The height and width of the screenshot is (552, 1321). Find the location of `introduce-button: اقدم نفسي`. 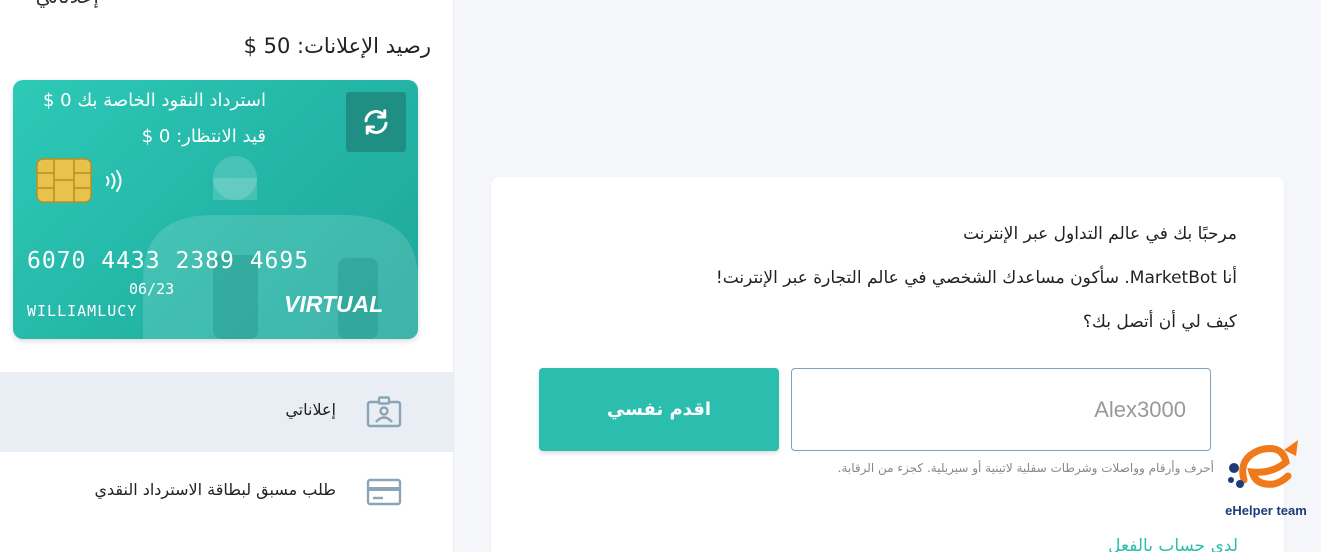

introduce-button: اقدم نفسي is located at coordinates (659, 409).